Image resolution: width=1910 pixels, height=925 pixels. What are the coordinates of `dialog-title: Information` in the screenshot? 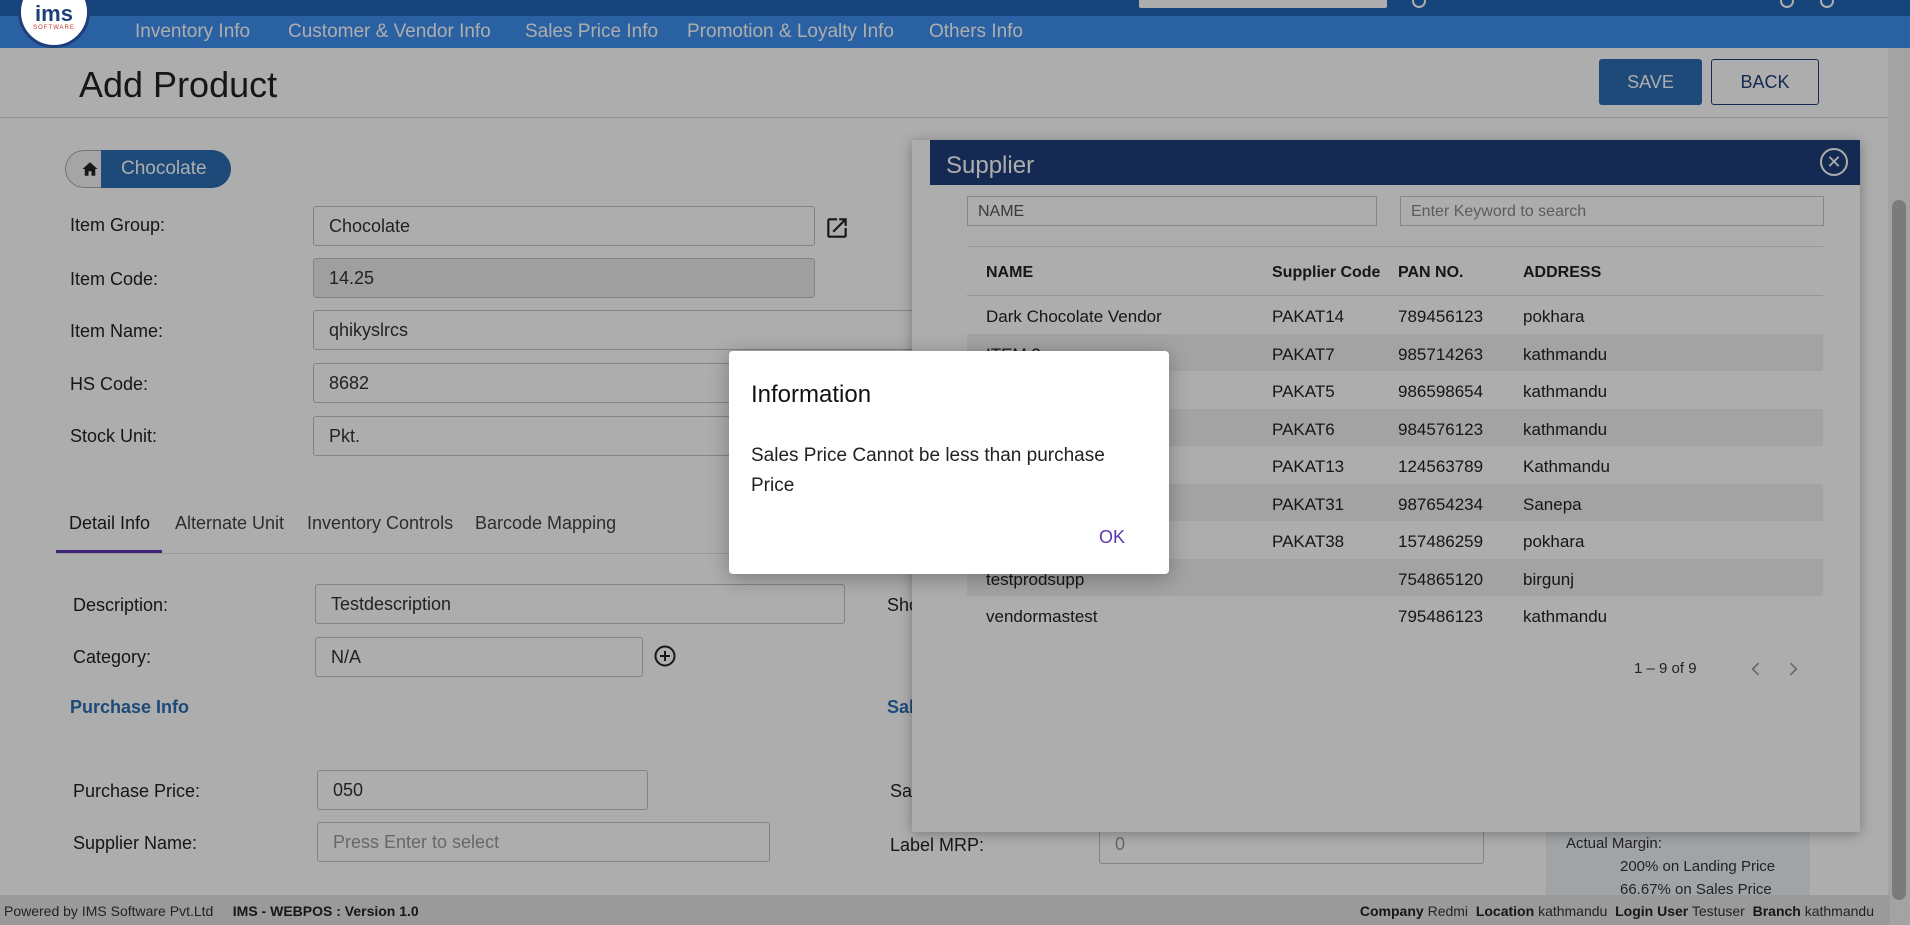 It's located at (811, 394).